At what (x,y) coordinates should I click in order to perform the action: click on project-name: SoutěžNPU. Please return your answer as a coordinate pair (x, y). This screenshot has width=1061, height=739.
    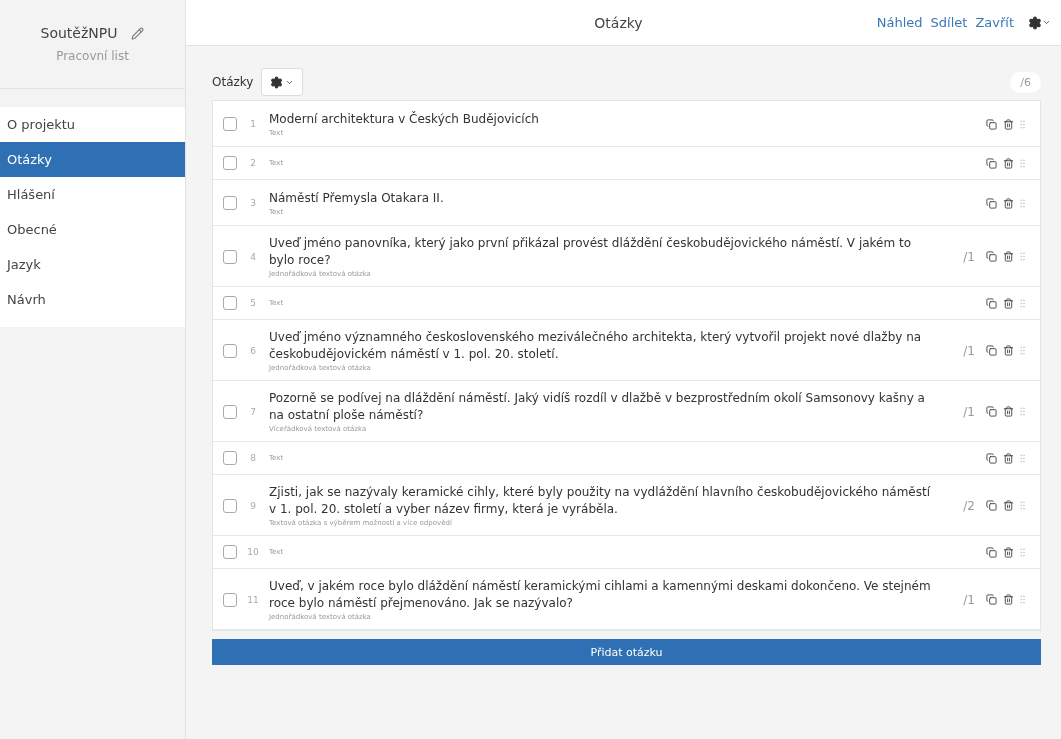
    Looking at the image, I should click on (79, 33).